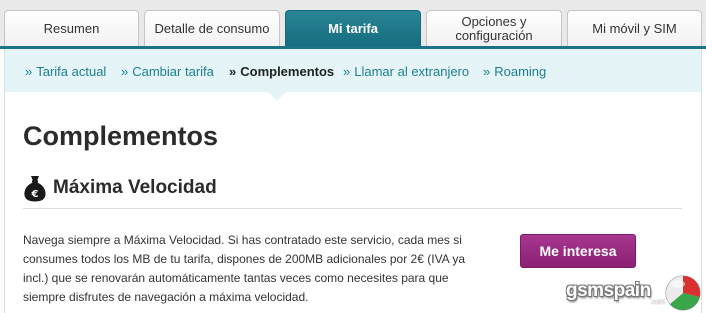 The width and height of the screenshot is (706, 313). I want to click on subnav-item-label: Complementos, so click(287, 71).